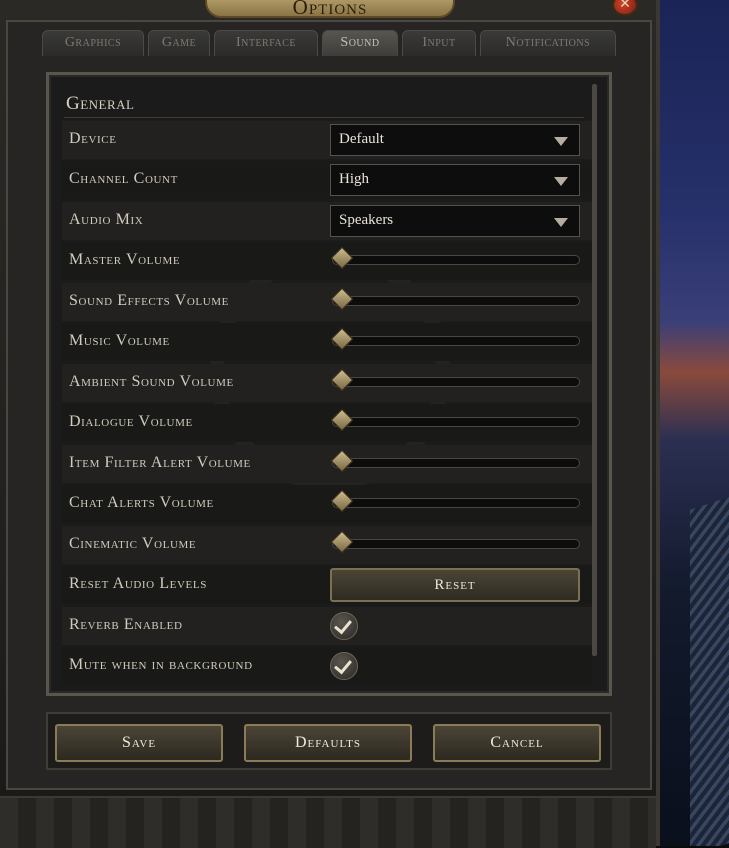 The height and width of the screenshot is (848, 729). I want to click on reverb-label: Reverb Enabled, so click(126, 624).